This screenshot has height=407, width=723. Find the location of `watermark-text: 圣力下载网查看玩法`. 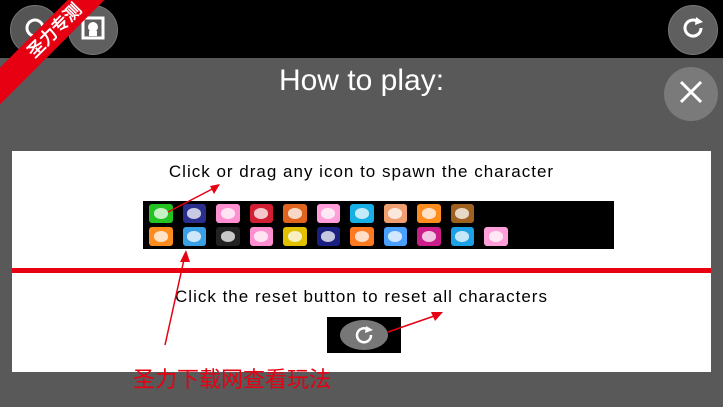

watermark-text: 圣力下载网查看玩法 is located at coordinates (232, 380).